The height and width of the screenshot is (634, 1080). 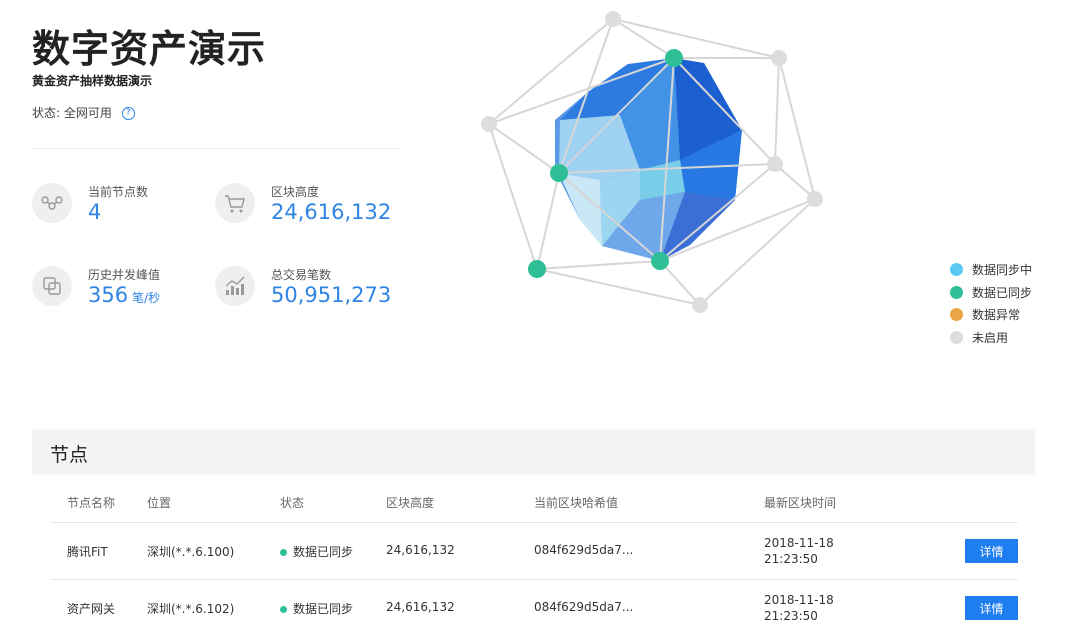 What do you see at coordinates (91, 609) in the screenshot?
I see `cell-node-name: 资产网关` at bounding box center [91, 609].